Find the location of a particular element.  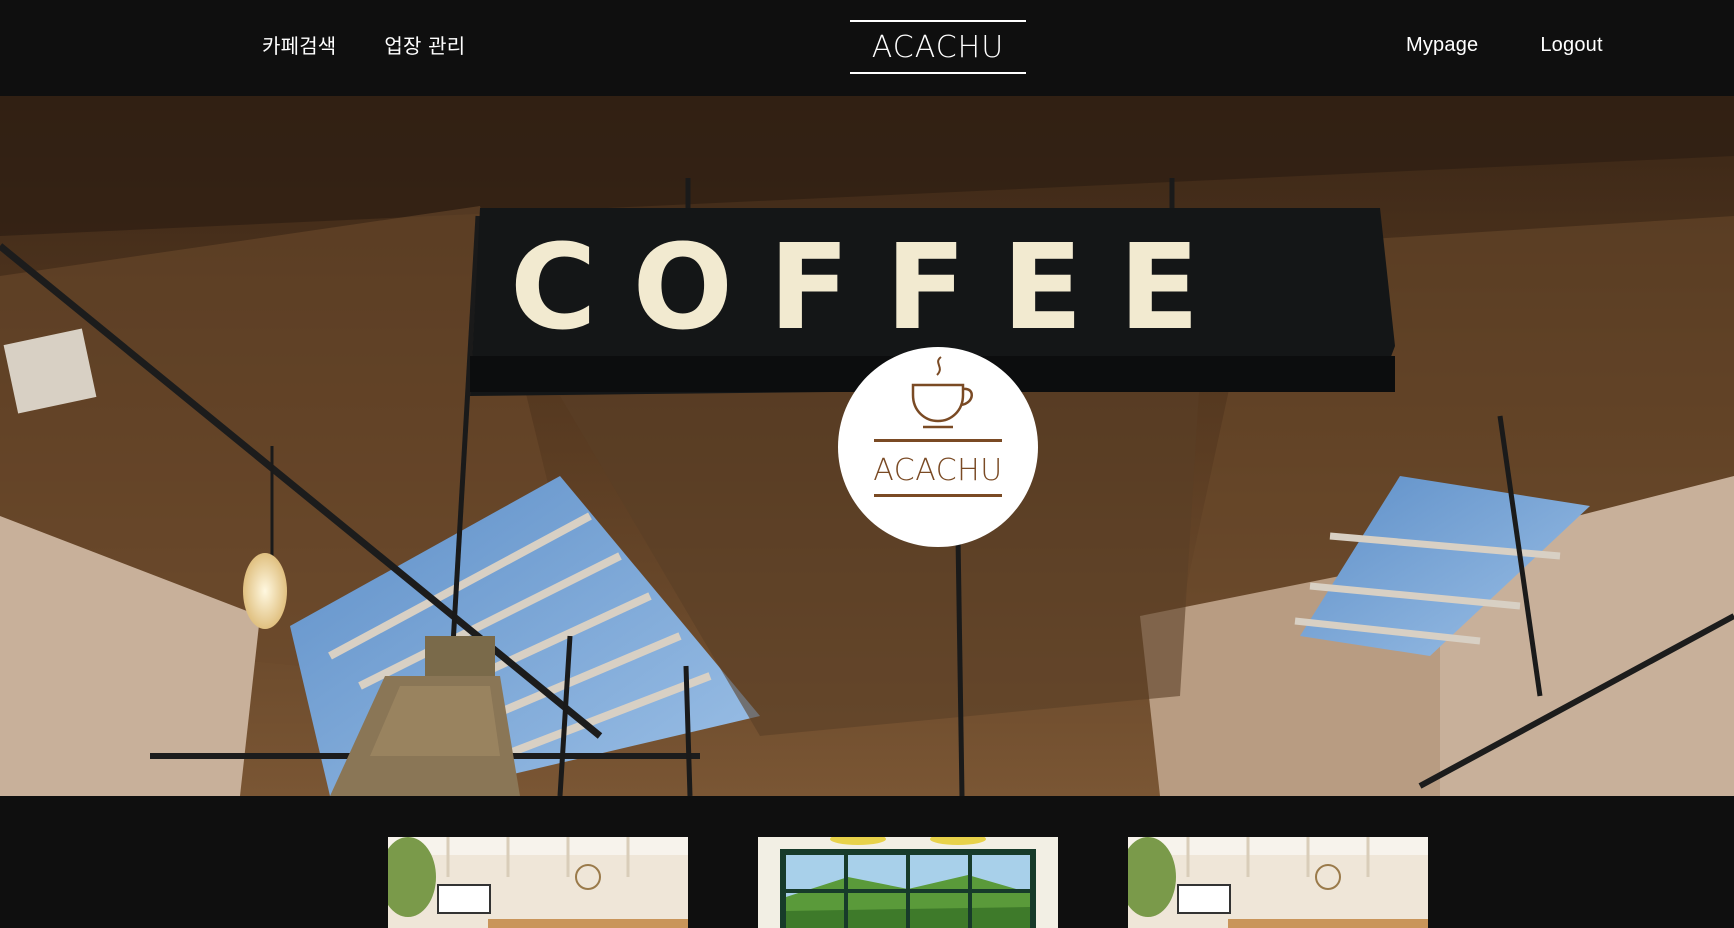

top-header: 카페검색 업장 관리 ACACHU Mypage Logout is located at coordinates (867, 48).